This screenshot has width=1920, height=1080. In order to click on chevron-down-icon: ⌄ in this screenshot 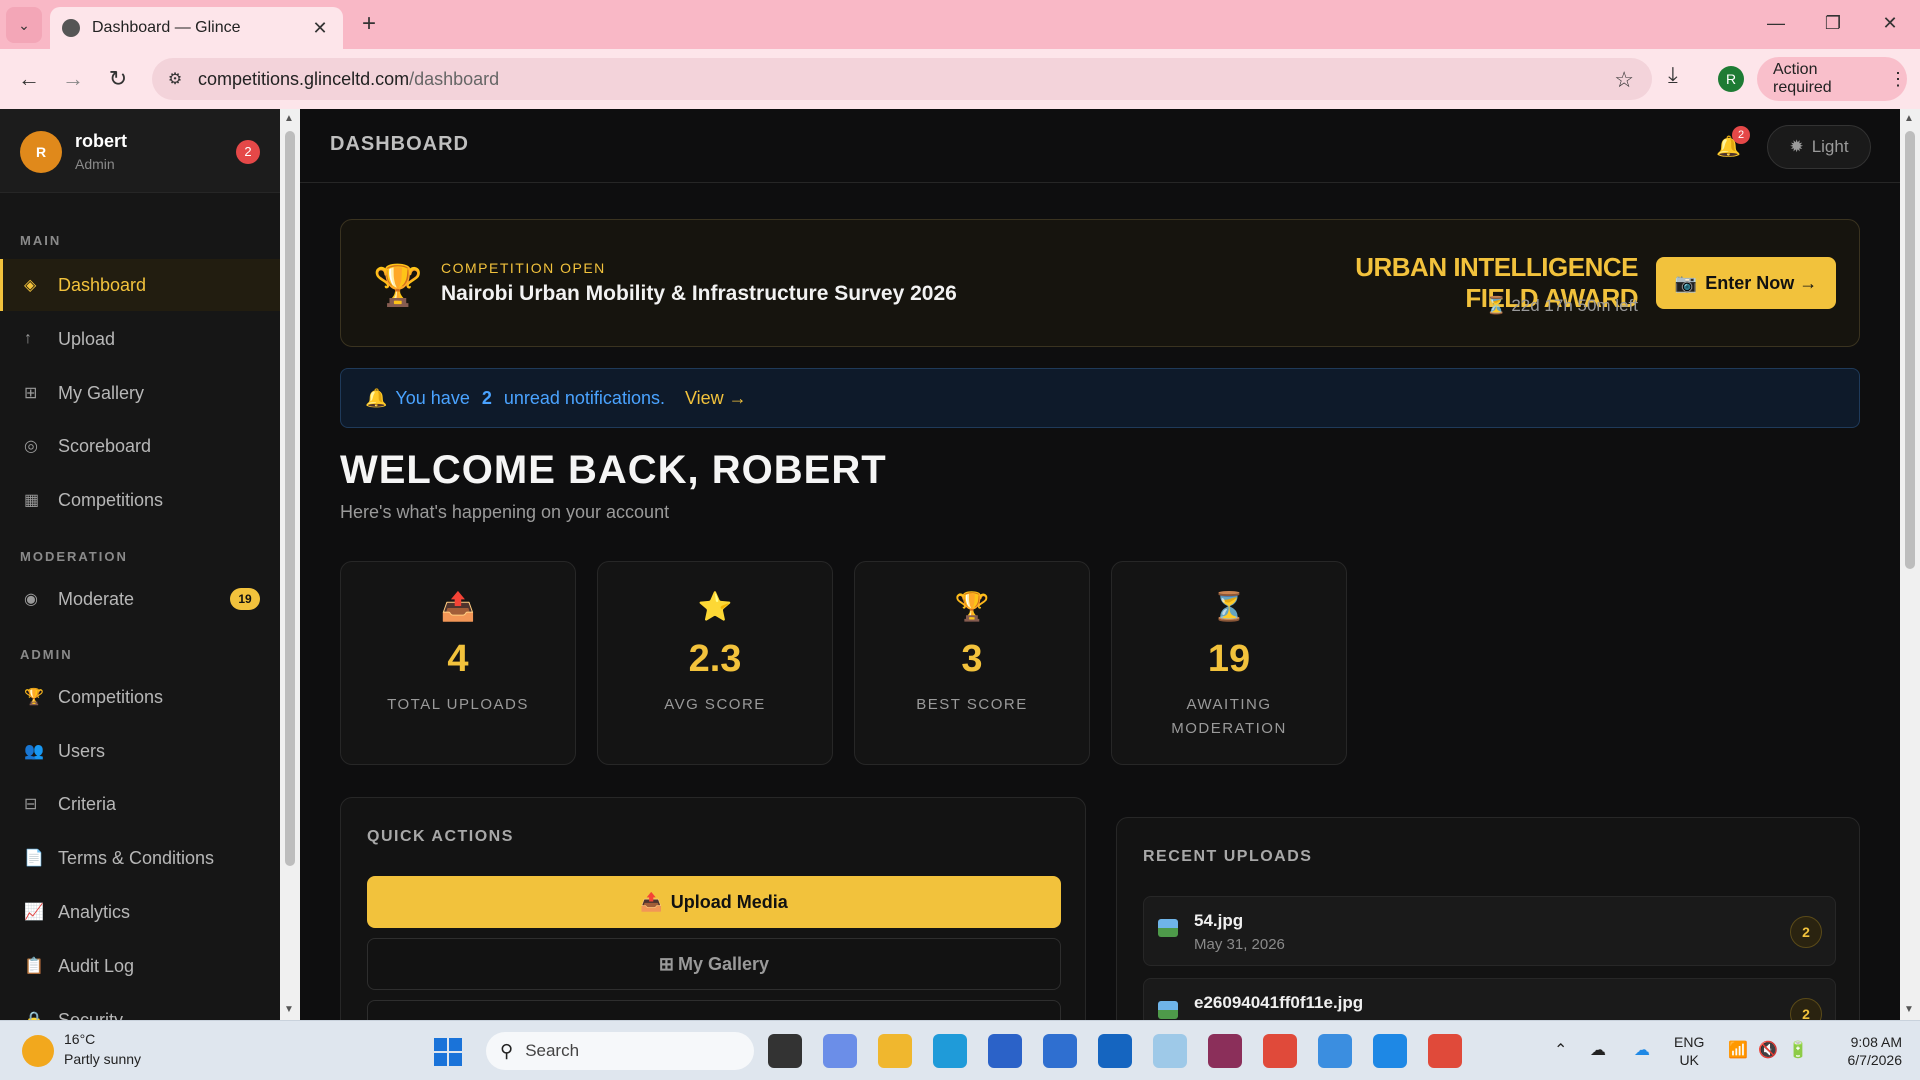, I will do `click(24, 24)`.